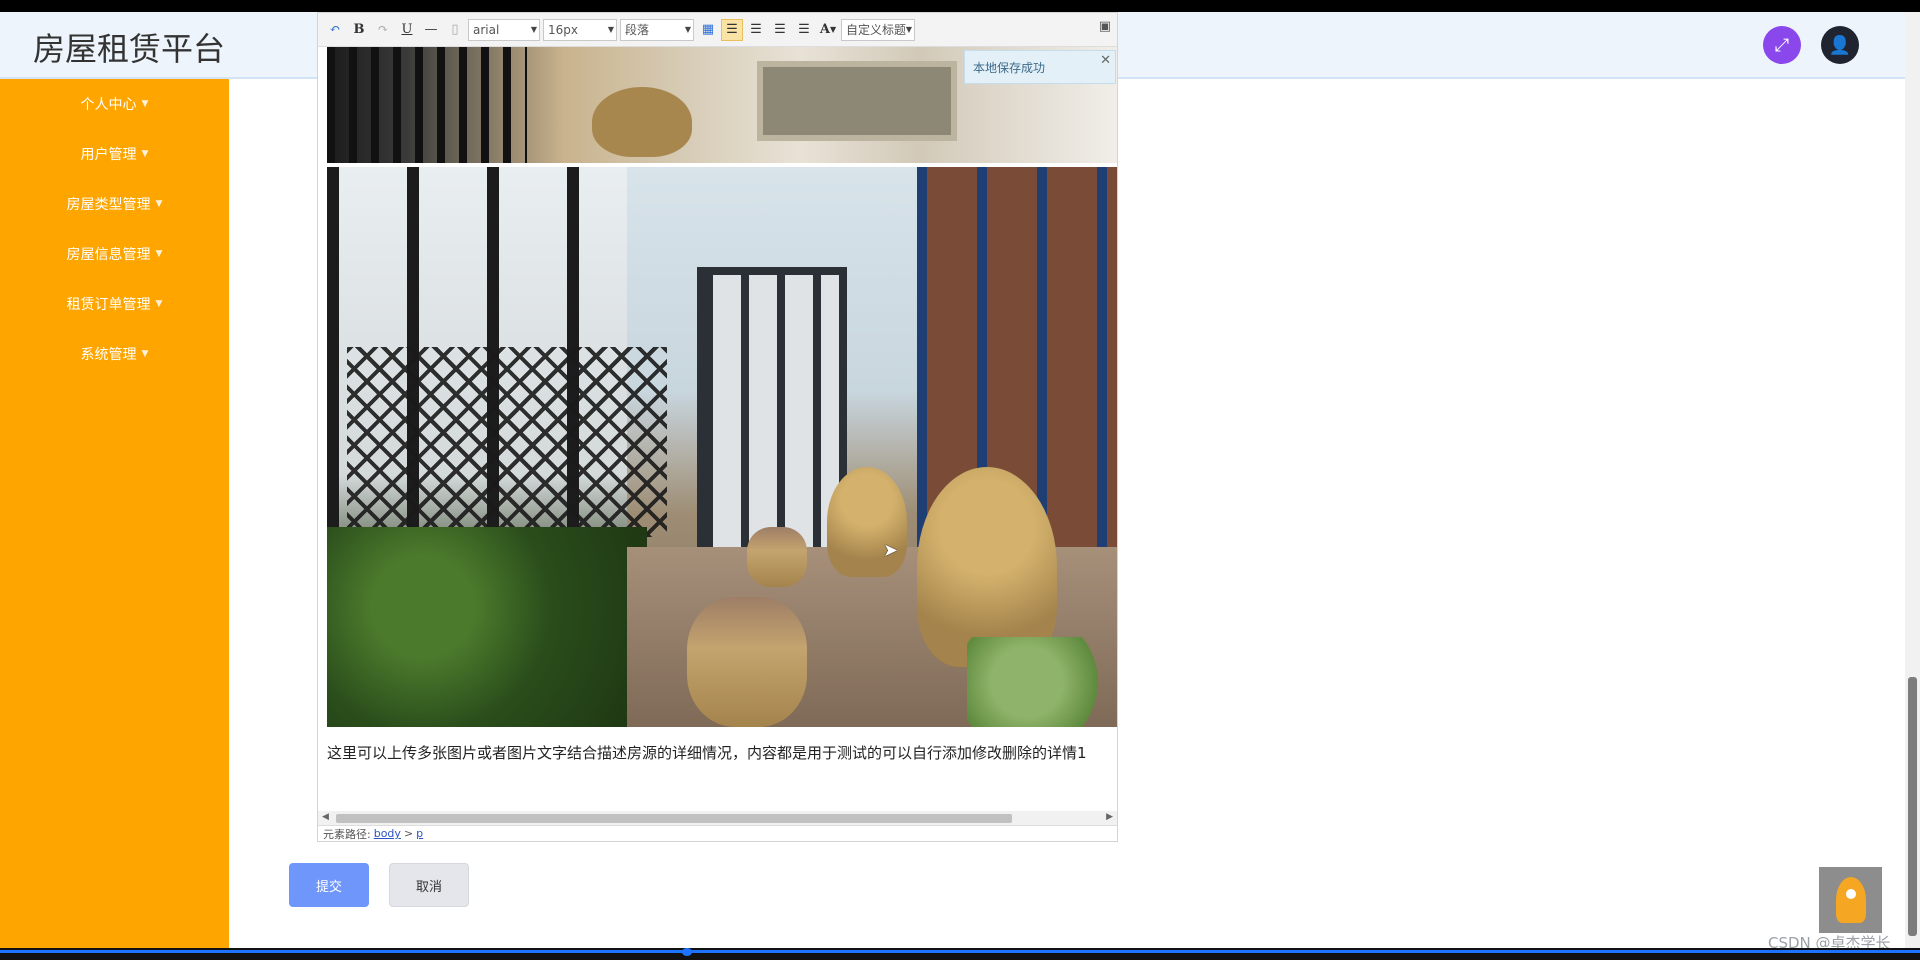  Describe the element at coordinates (1840, 45) in the screenshot. I see `user-avatar-icon: 👤` at that location.